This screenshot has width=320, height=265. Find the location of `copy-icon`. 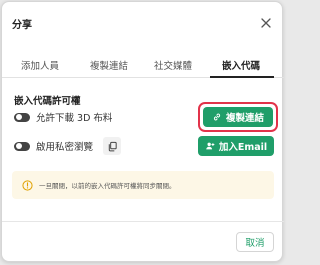

copy-icon is located at coordinates (112, 146).